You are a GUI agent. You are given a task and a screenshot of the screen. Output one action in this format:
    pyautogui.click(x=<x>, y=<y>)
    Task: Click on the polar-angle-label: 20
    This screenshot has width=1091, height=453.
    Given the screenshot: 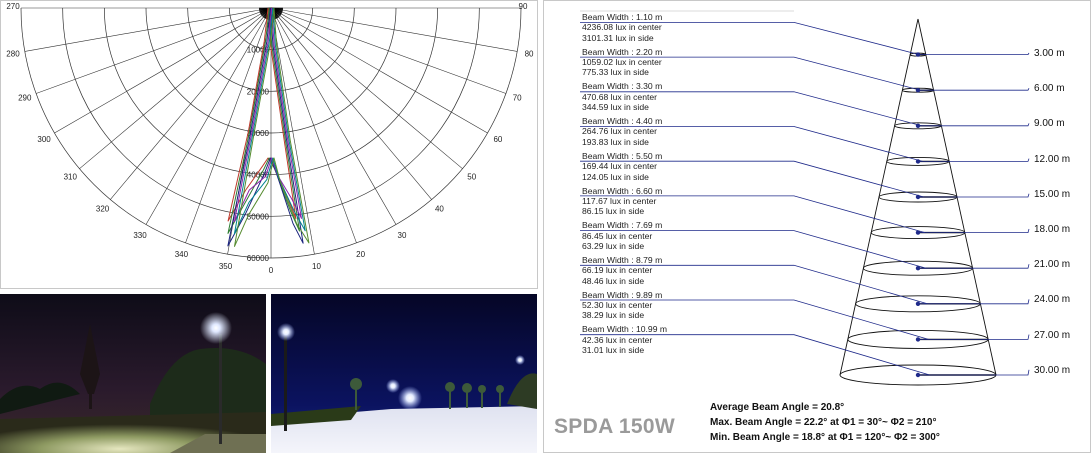 What is the action you would take?
    pyautogui.click(x=360, y=254)
    